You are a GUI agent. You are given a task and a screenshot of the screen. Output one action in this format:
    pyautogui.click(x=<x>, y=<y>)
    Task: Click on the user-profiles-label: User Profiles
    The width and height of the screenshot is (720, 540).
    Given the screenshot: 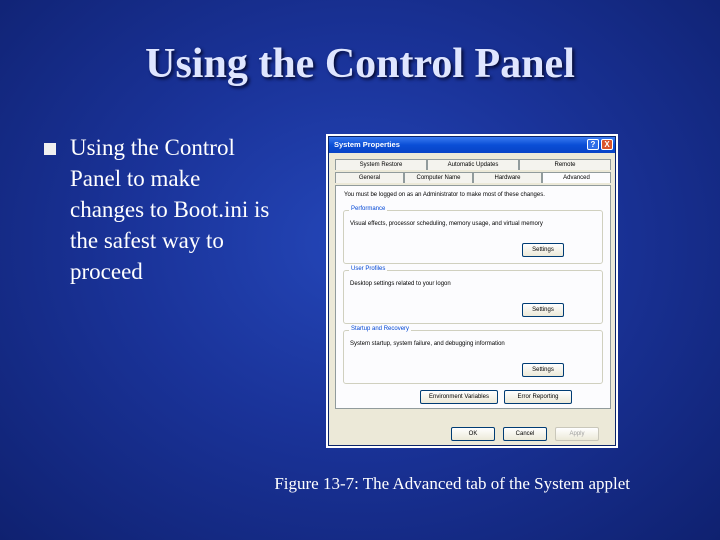 What is the action you would take?
    pyautogui.click(x=368, y=269)
    